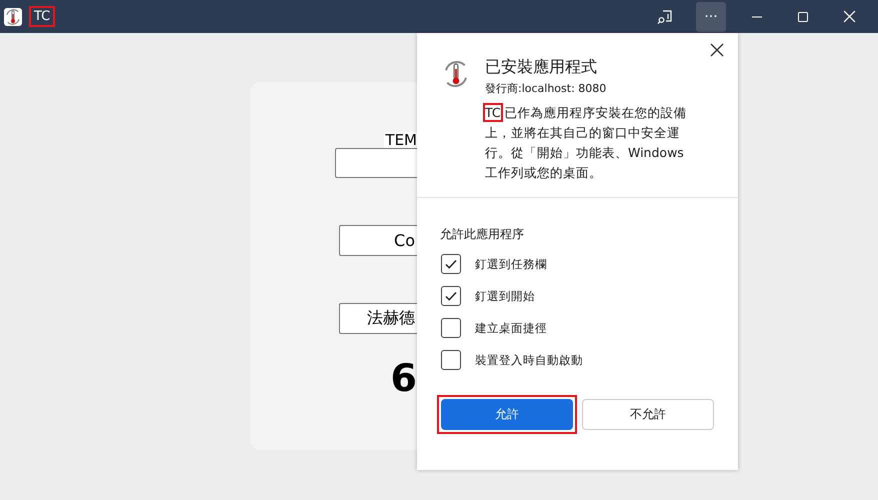 This screenshot has height=500, width=878. I want to click on description-text: TC 已作為應用程序安裝在您的設備上，並將在其自己的窗口中安全運行。從「開始」功能表、Windows 工作列或您的桌面。, so click(586, 143).